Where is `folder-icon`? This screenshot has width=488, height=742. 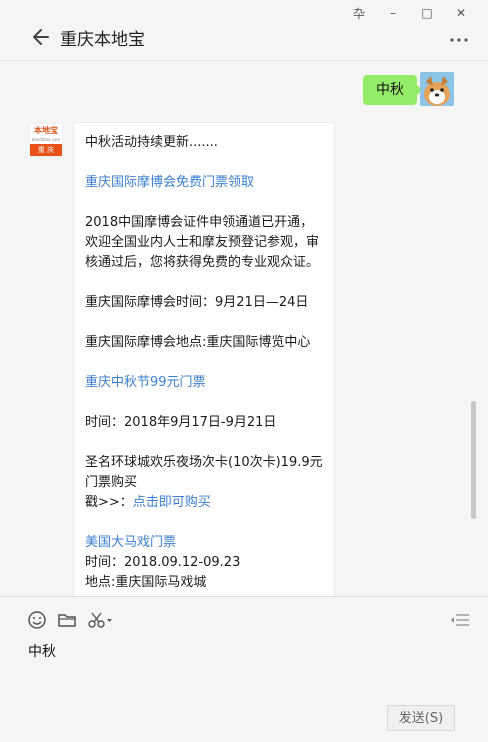
folder-icon is located at coordinates (67, 620).